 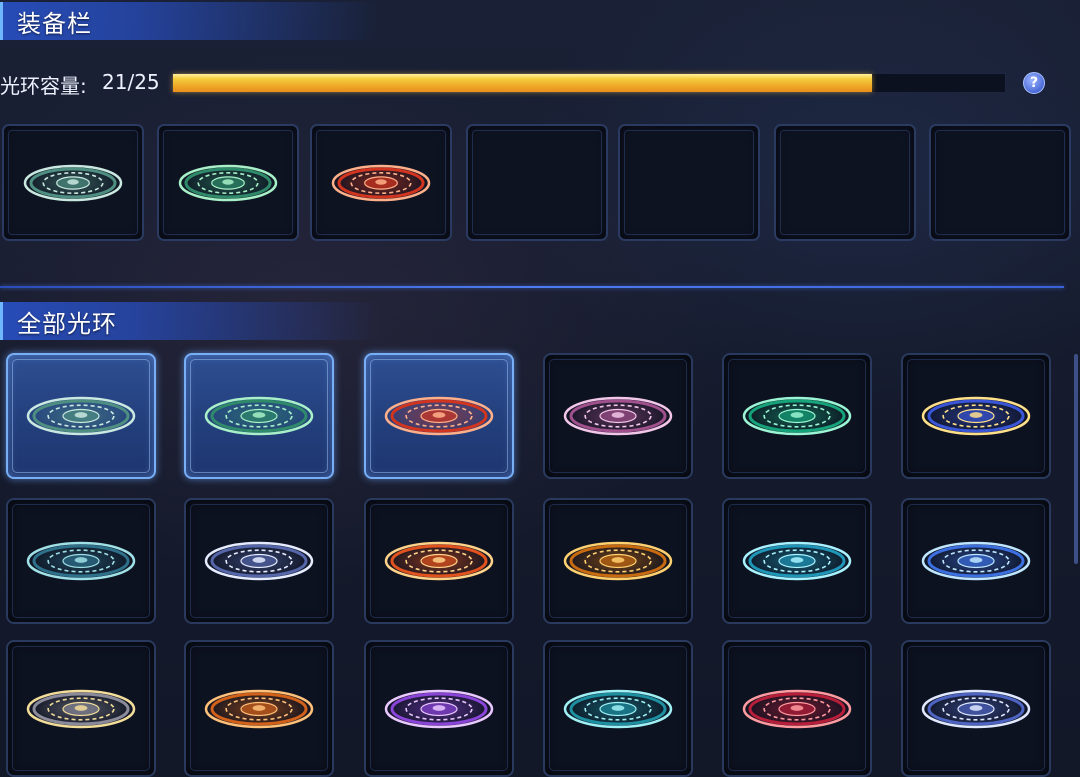 I want to click on azure-dragon-ring-icon, so click(x=976, y=561).